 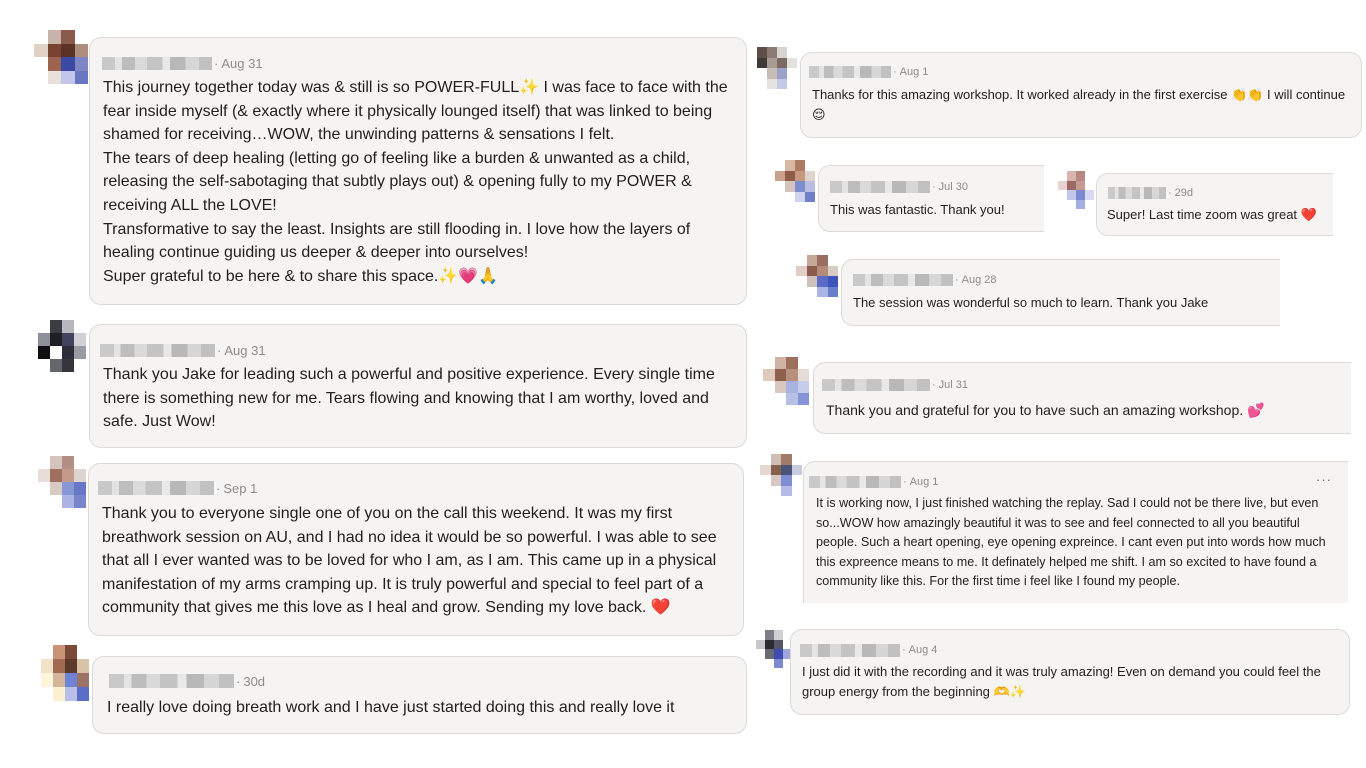 I want to click on comment-meta: · Aug 28, so click(x=925, y=280).